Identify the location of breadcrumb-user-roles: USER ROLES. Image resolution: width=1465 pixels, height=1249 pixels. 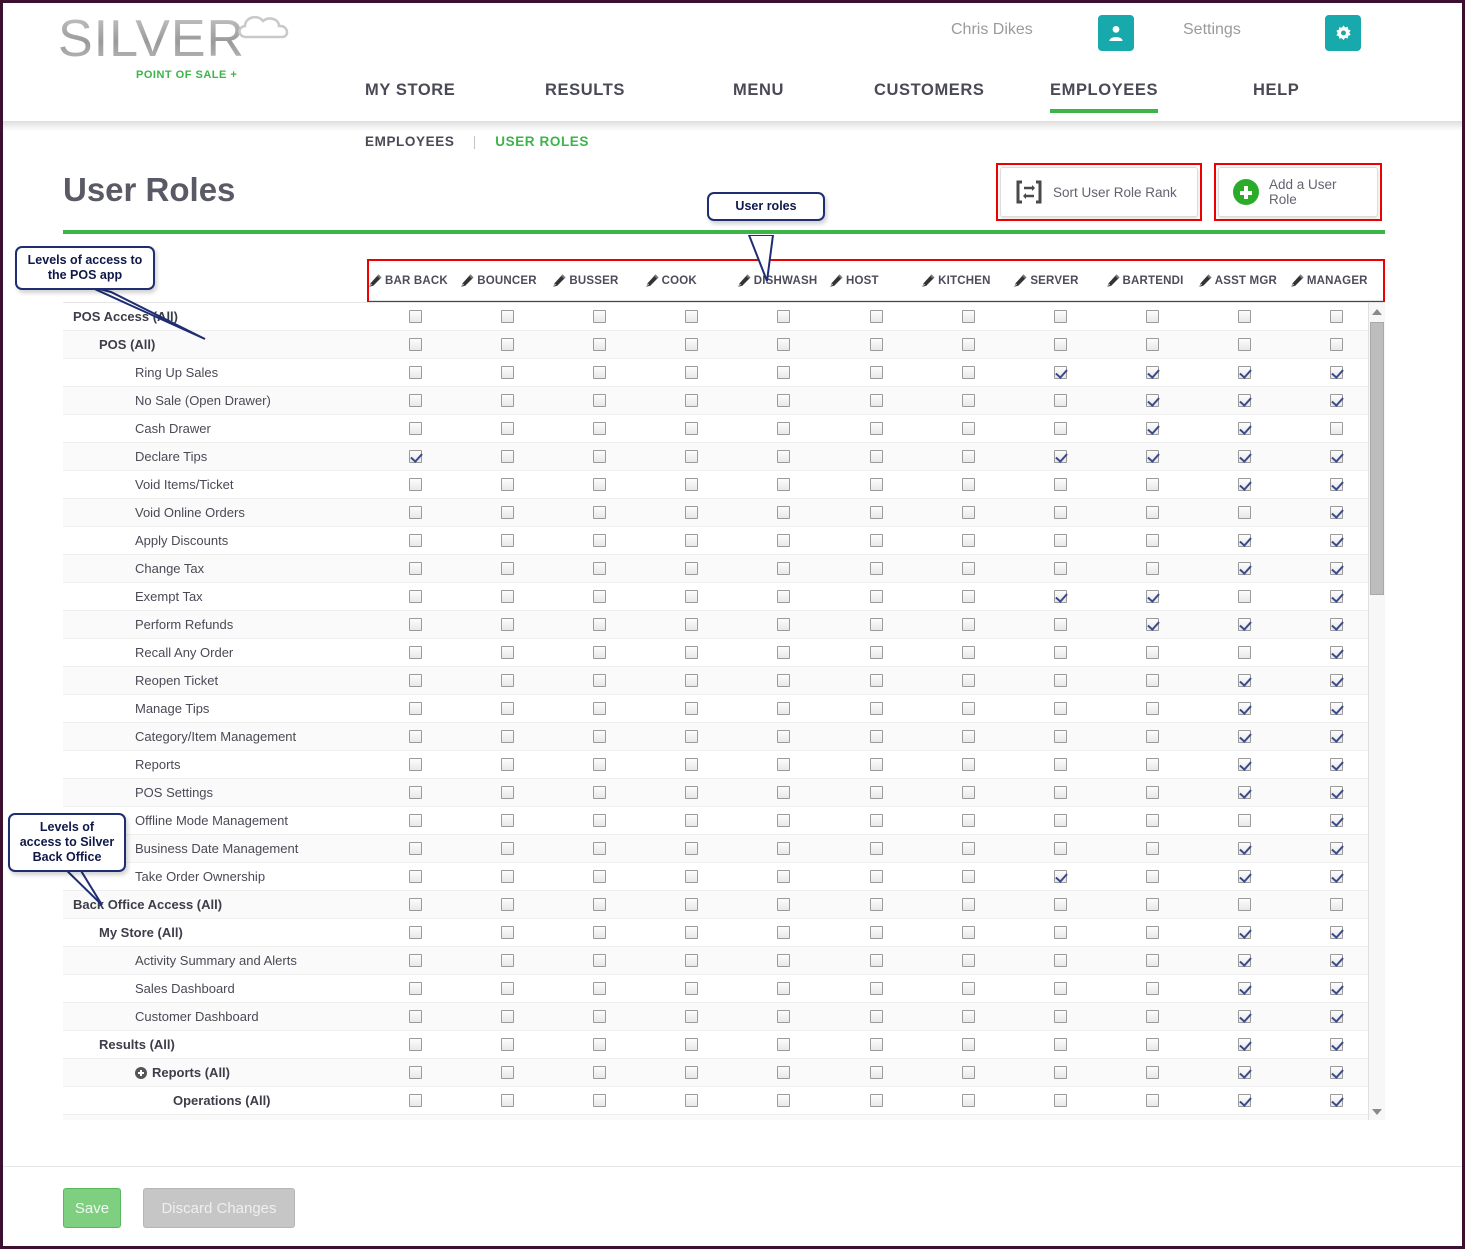
(542, 141).